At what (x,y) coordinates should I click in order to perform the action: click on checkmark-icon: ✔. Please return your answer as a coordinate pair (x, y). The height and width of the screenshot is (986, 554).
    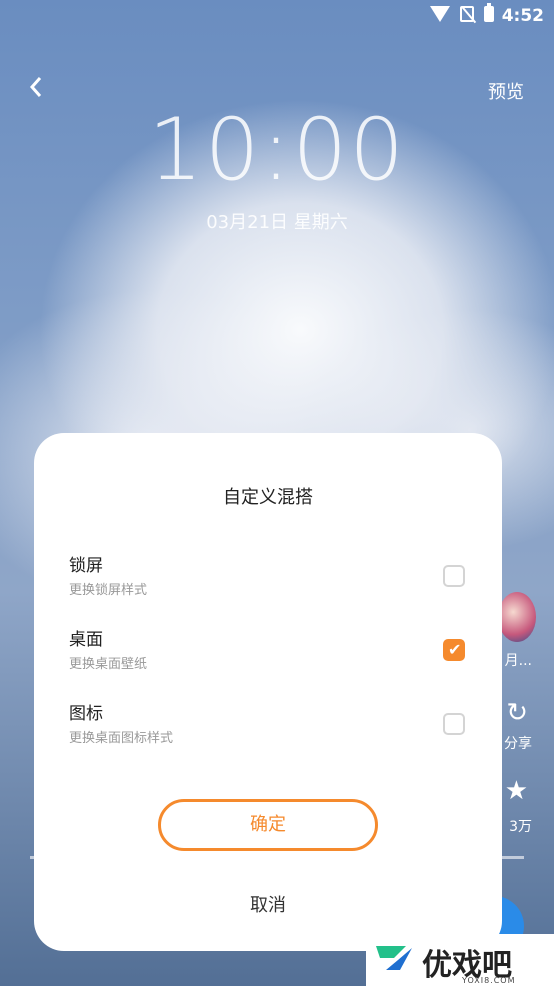
    Looking at the image, I should click on (455, 649).